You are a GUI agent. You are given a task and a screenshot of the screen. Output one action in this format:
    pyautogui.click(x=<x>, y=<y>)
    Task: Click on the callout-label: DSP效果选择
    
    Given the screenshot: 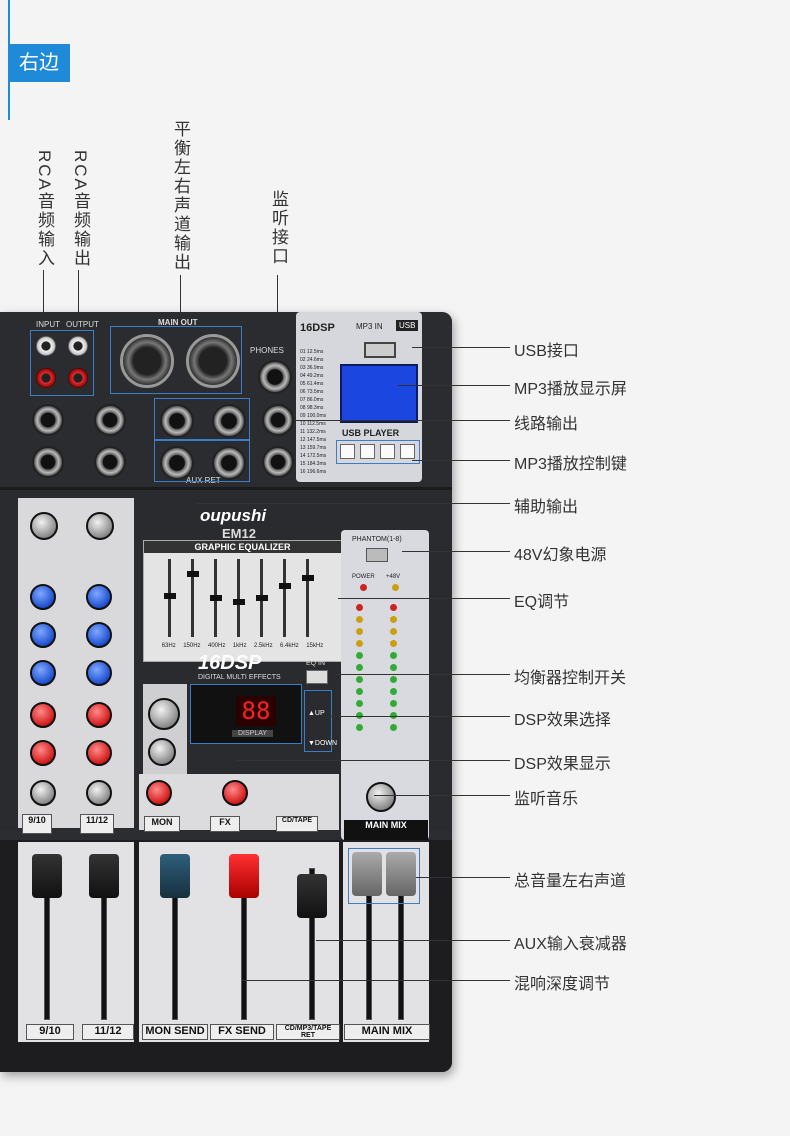 What is the action you would take?
    pyautogui.click(x=562, y=720)
    